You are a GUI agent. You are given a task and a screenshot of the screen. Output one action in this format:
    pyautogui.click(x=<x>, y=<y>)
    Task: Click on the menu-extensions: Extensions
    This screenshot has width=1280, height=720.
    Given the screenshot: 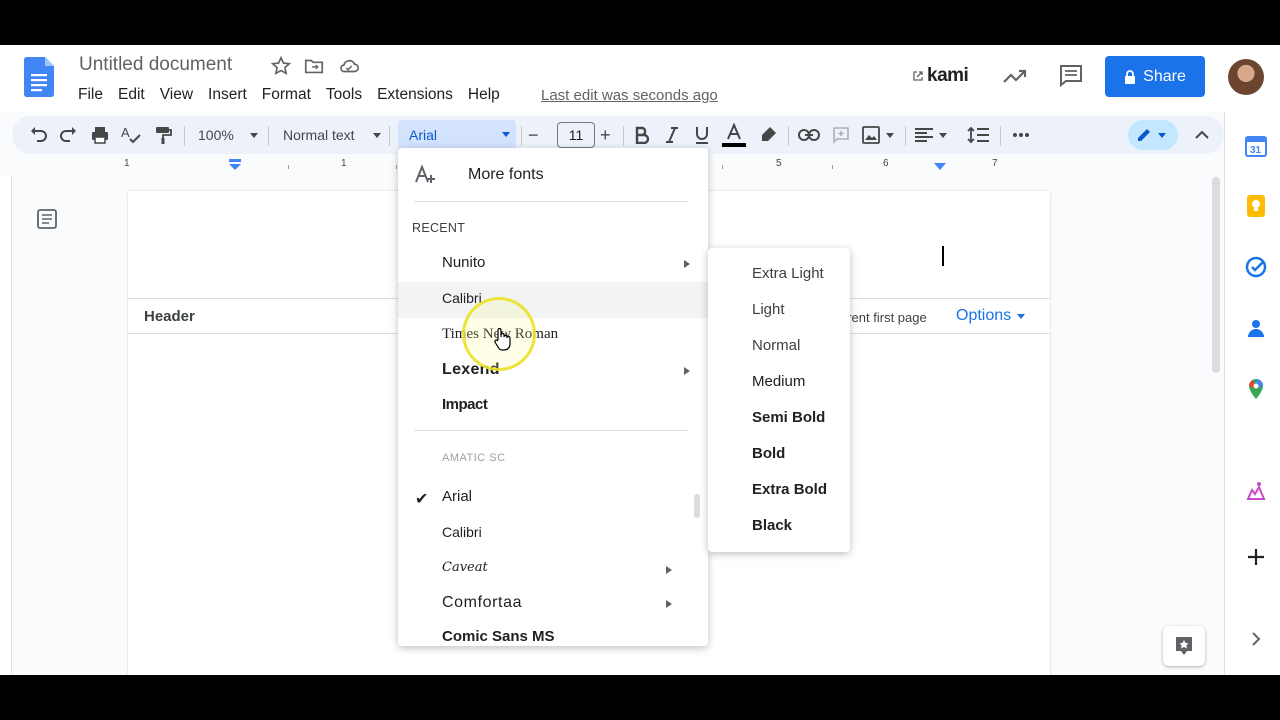 What is the action you would take?
    pyautogui.click(x=418, y=95)
    